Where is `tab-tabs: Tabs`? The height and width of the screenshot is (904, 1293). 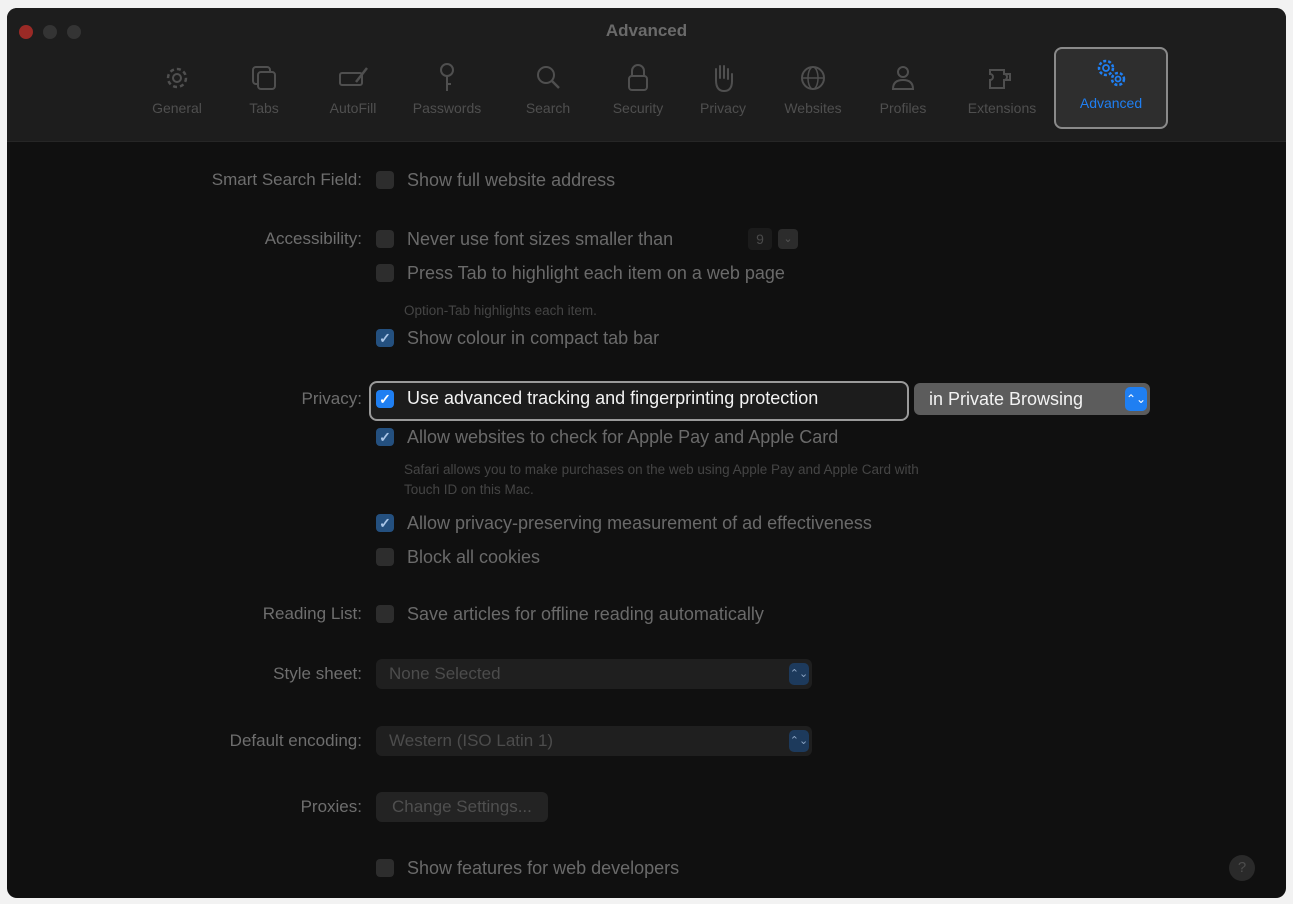 tab-tabs: Tabs is located at coordinates (264, 90).